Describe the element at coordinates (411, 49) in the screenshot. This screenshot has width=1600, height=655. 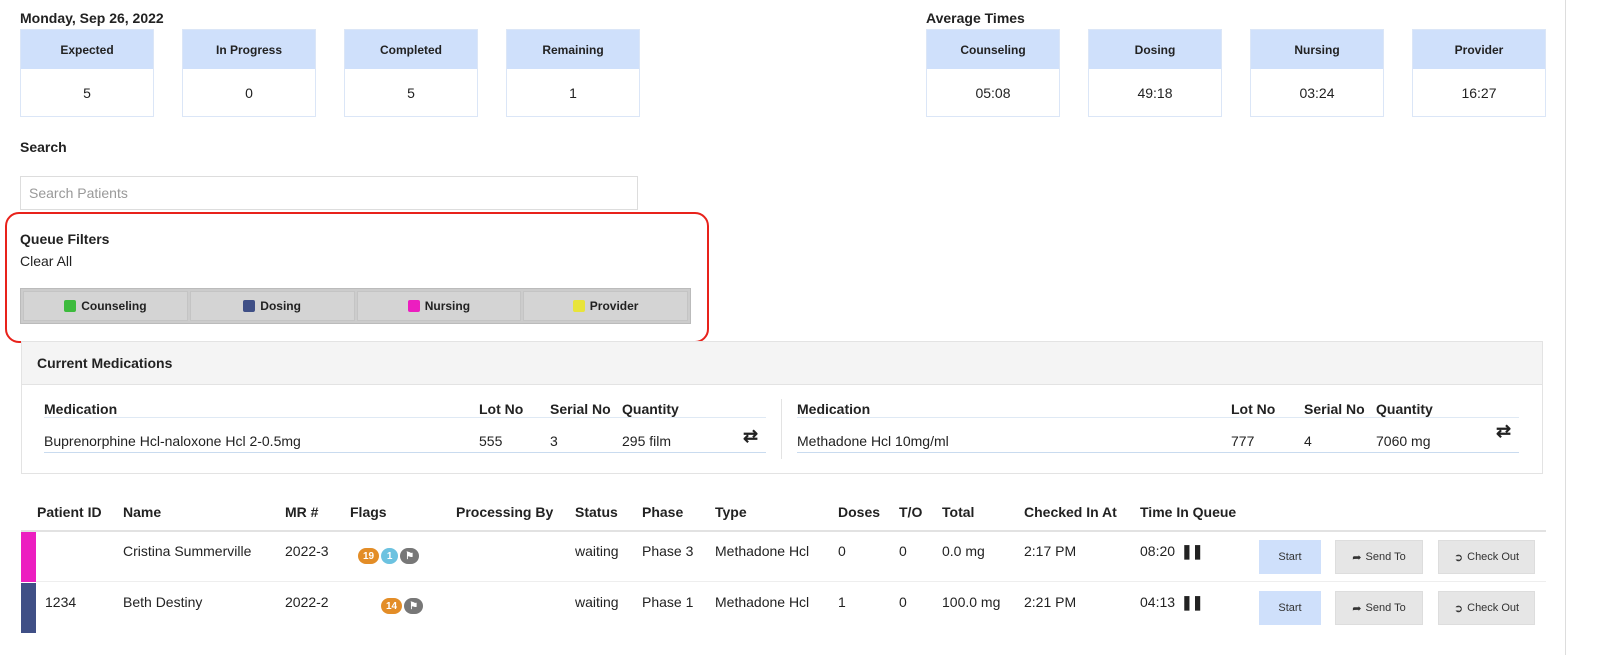
I see `stat-label: Completed` at that location.